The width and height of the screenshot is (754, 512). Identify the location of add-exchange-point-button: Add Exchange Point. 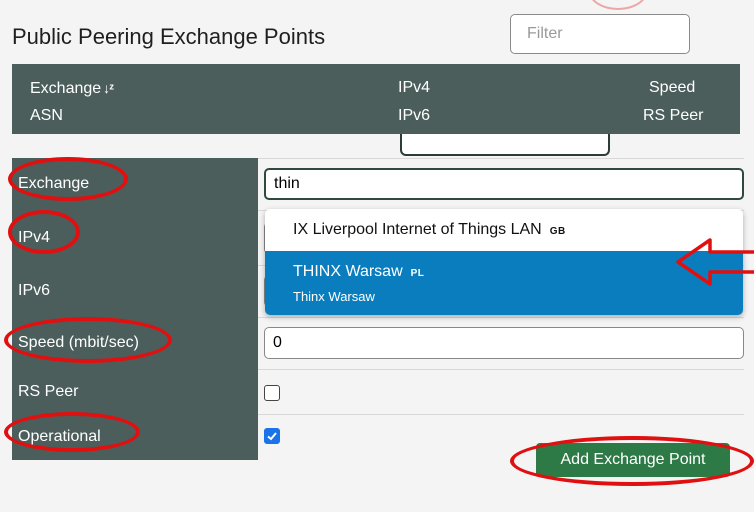
(633, 460).